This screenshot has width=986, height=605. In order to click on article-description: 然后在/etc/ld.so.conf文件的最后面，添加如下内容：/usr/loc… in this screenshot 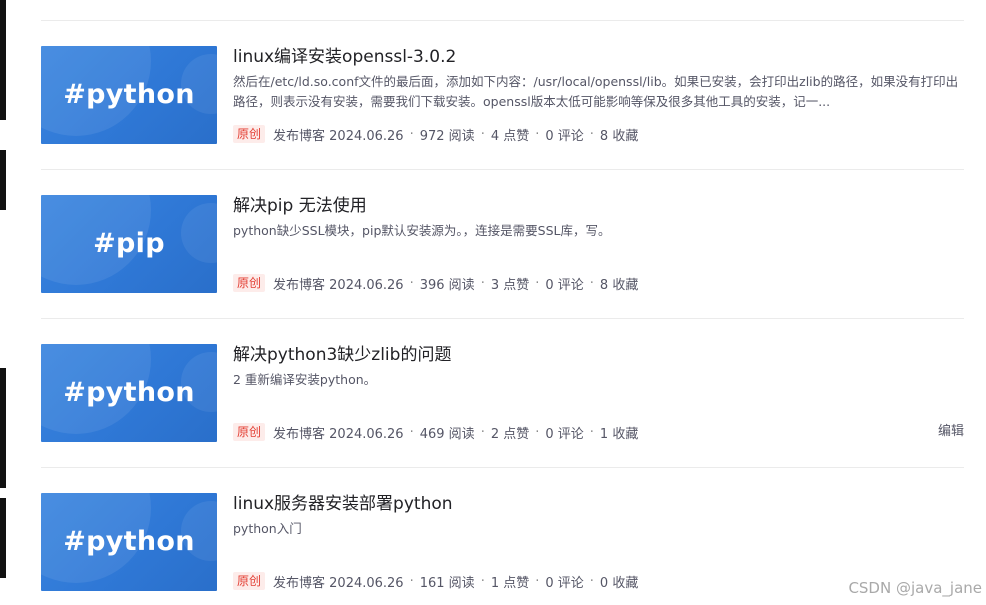, I will do `click(596, 91)`.